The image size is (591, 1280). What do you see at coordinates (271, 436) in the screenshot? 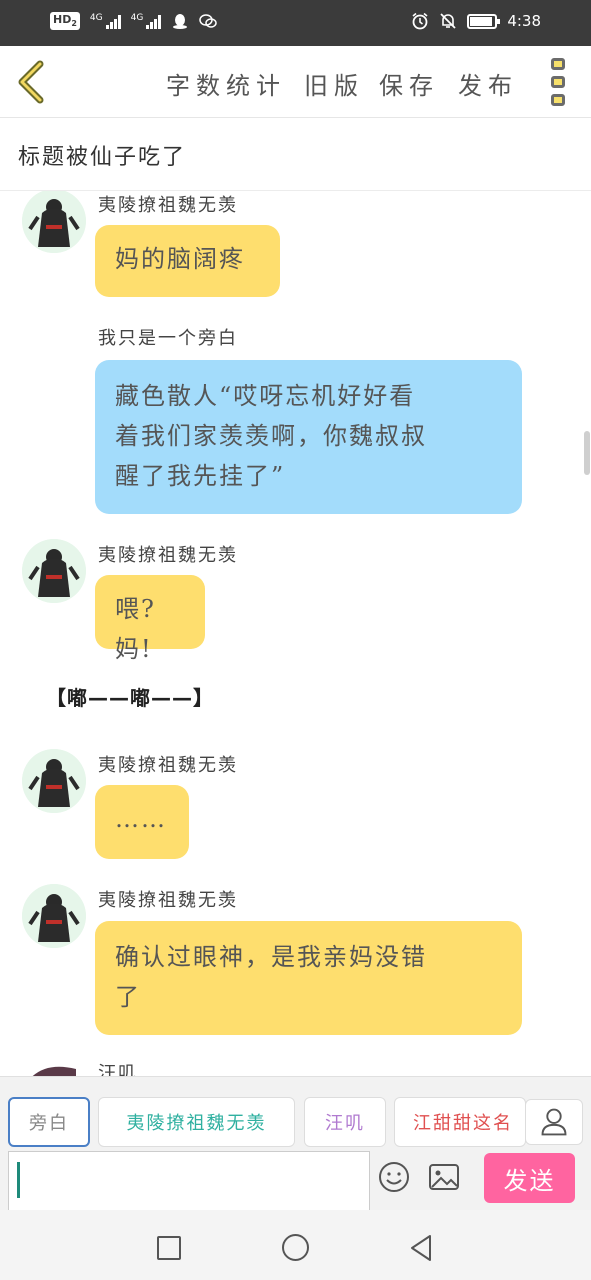
I see `message-line: 着我们家羡羡啊，你魏叔叔` at bounding box center [271, 436].